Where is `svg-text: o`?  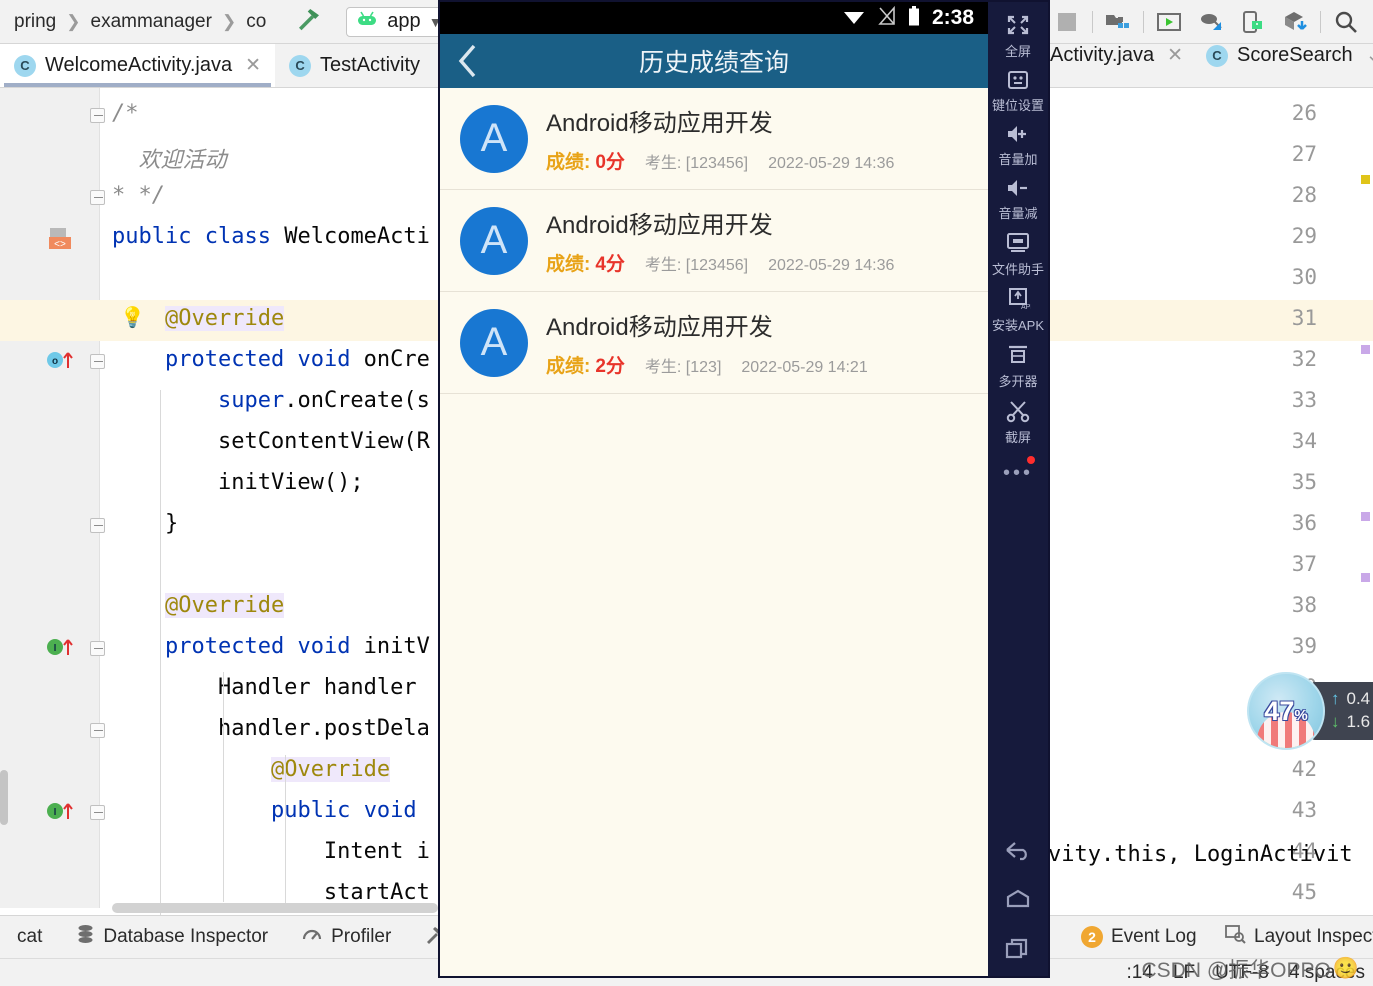
svg-text: o is located at coordinates (55, 361).